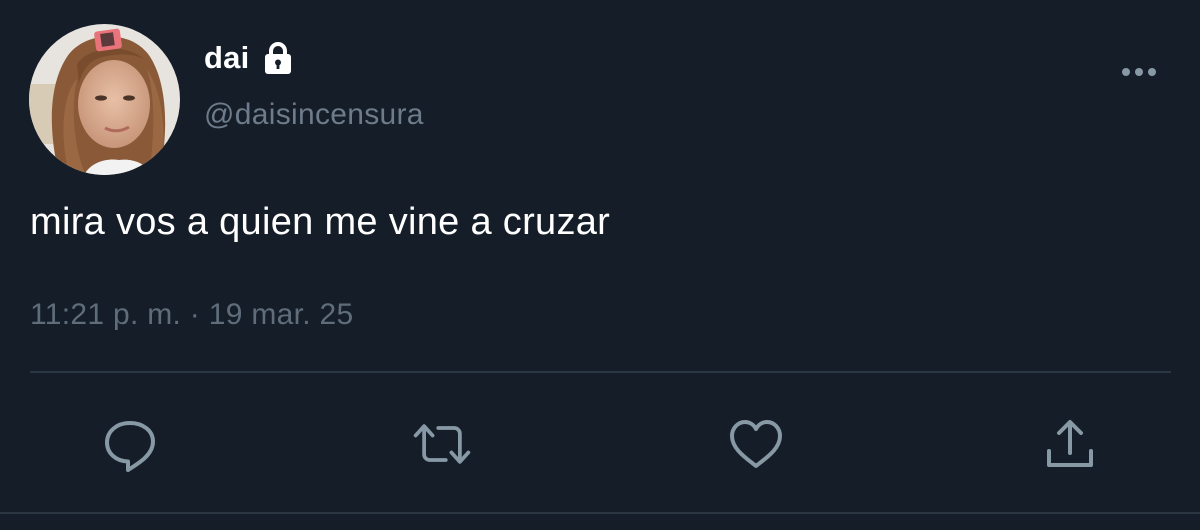 This screenshot has width=1200, height=530. What do you see at coordinates (600, 372) in the screenshot?
I see `divider` at bounding box center [600, 372].